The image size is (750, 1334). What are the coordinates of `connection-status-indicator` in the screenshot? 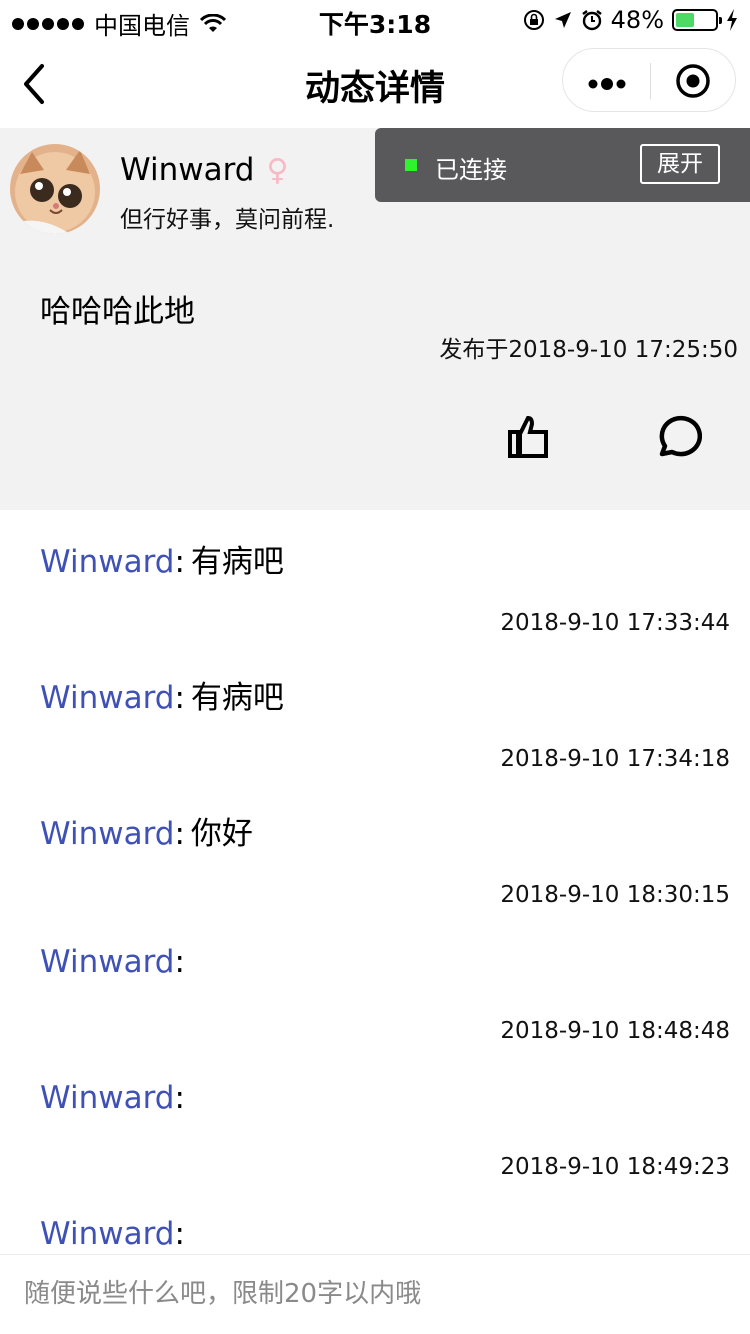 It's located at (411, 165).